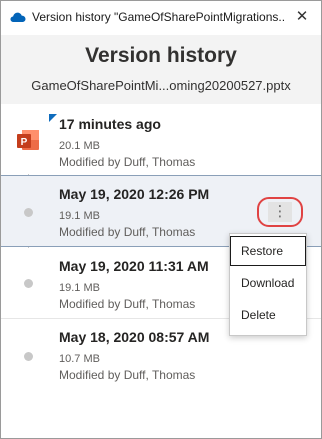 This screenshot has width=322, height=439. I want to click on version-size: 20.1 MB, so click(79, 146).